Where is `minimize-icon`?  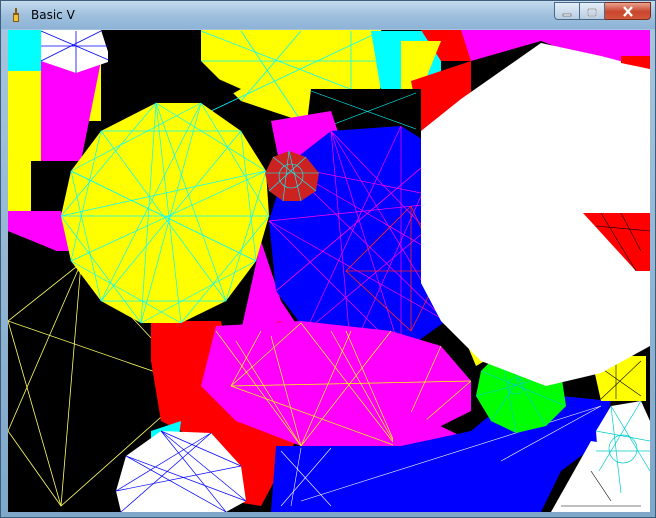 minimize-icon is located at coordinates (567, 11).